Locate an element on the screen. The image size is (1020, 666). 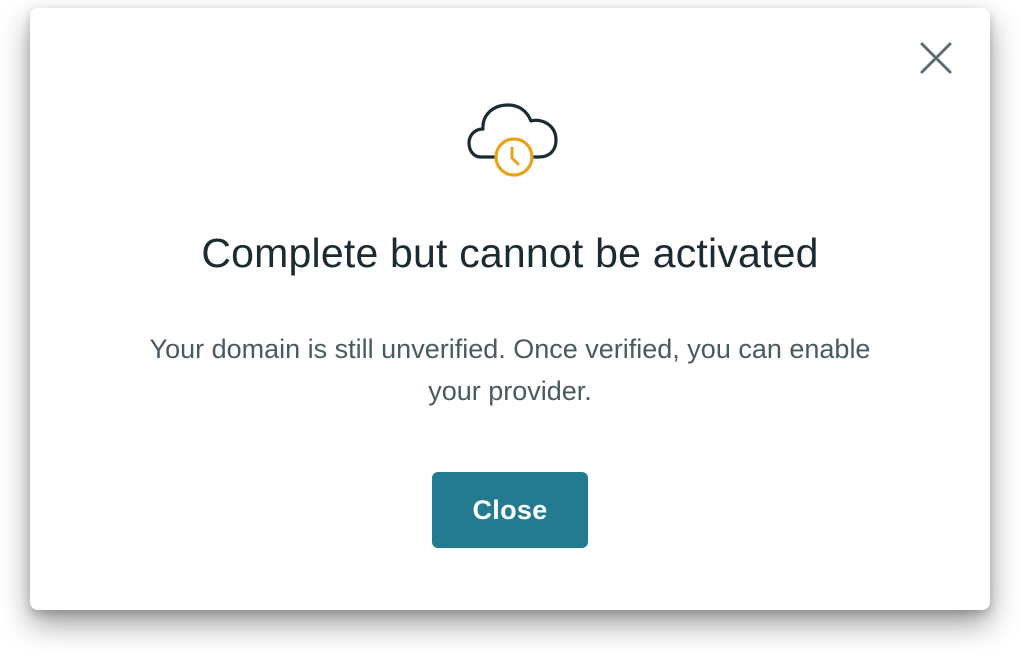
cloud-clock-icon is located at coordinates (512, 140).